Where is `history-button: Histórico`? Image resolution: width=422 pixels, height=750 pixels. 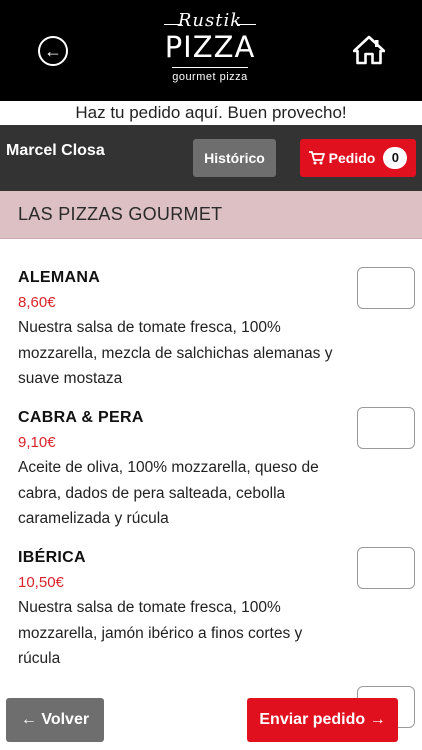 history-button: Histórico is located at coordinates (234, 158).